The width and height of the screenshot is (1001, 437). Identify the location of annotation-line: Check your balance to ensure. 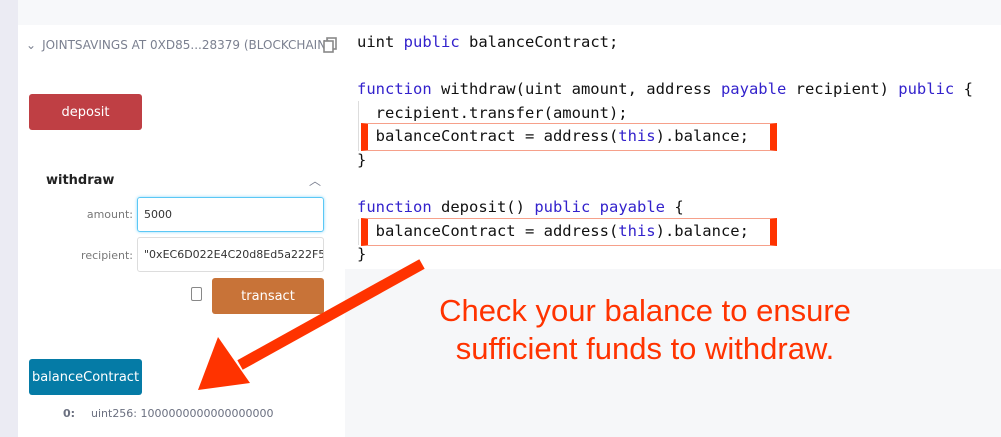
(645, 310).